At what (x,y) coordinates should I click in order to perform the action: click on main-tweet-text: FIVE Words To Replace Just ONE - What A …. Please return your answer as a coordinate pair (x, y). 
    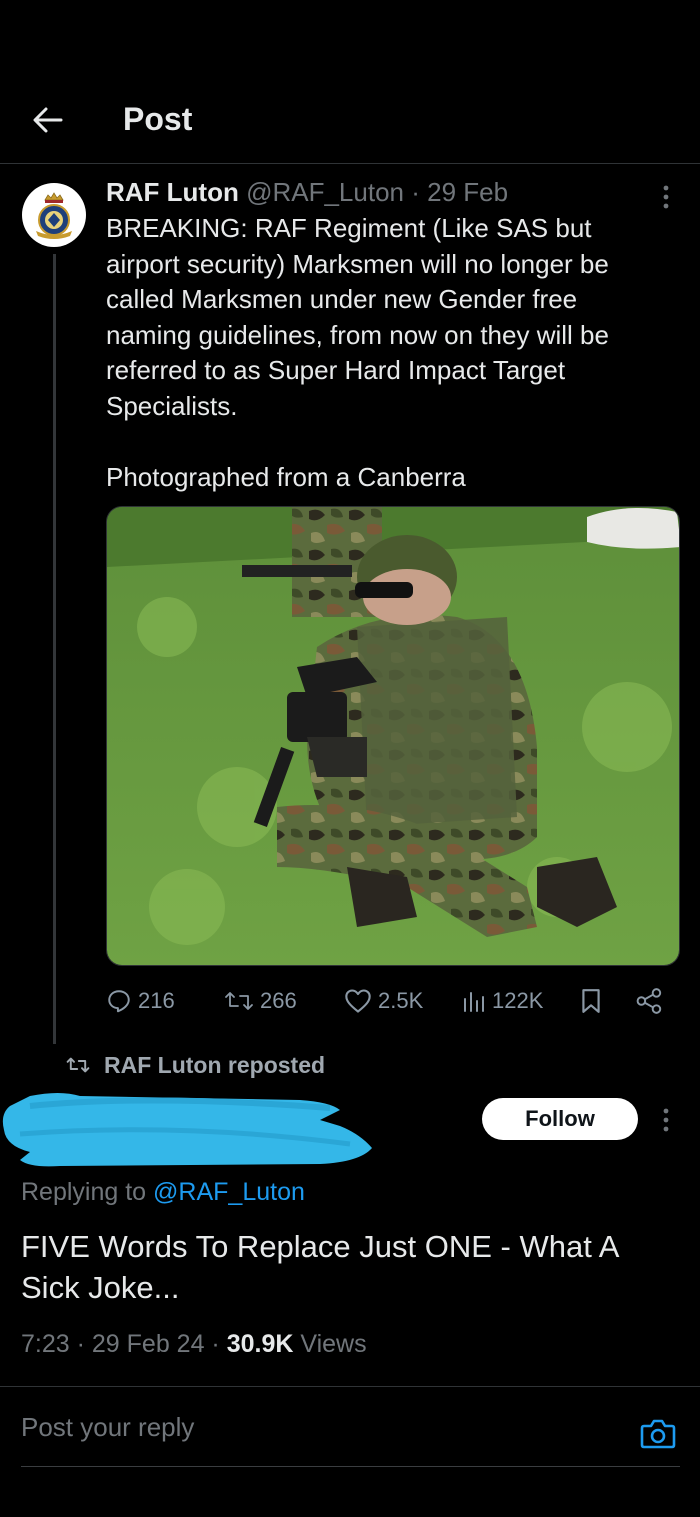
    Looking at the image, I should click on (319, 1267).